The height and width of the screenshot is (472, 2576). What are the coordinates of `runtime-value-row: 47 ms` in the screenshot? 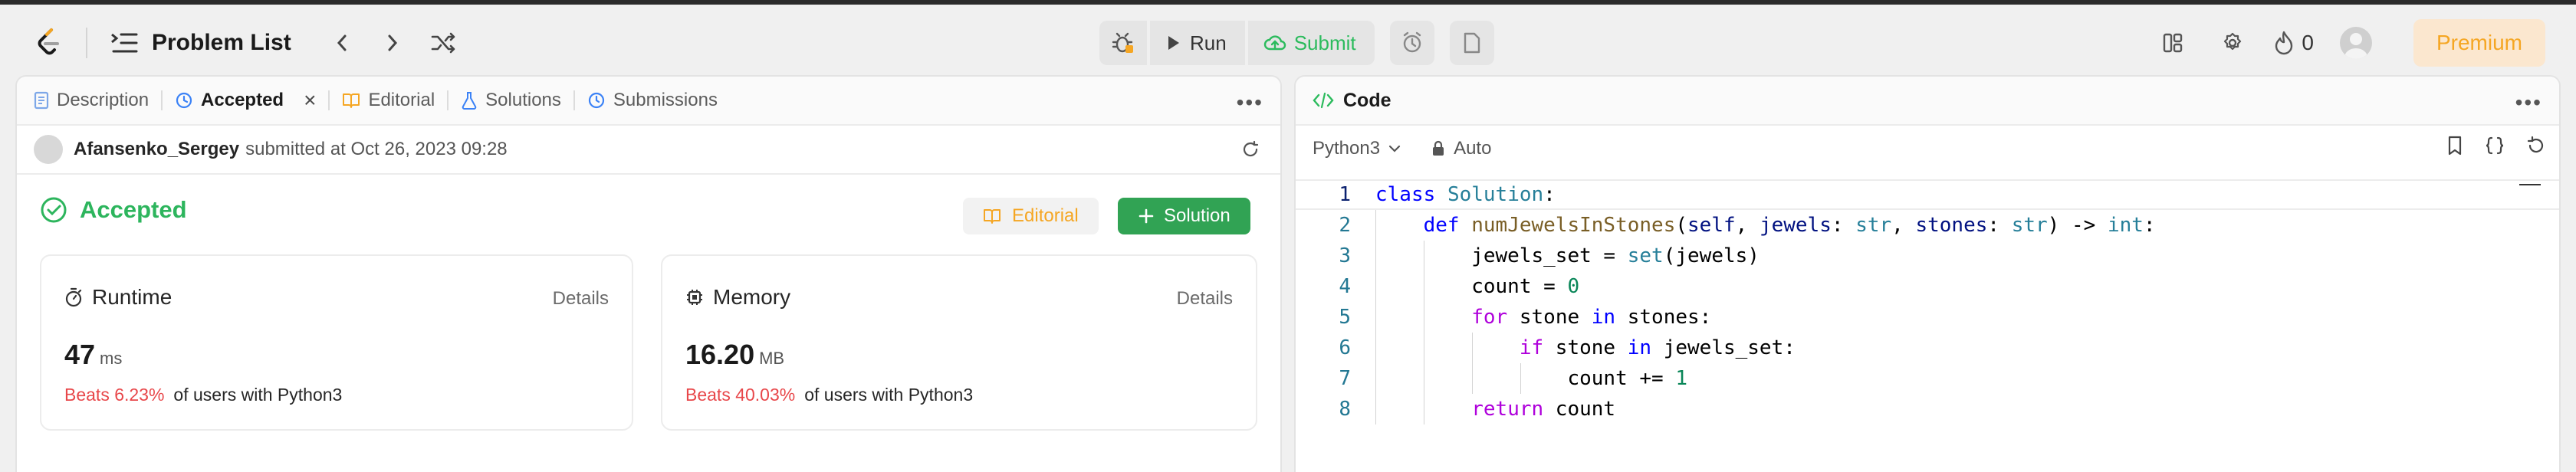 It's located at (93, 355).